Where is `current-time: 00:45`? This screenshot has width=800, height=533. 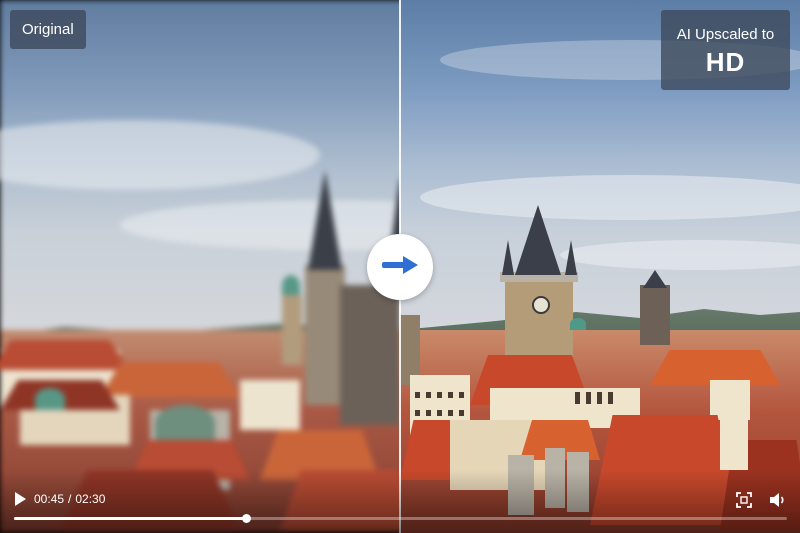 current-time: 00:45 is located at coordinates (49, 499).